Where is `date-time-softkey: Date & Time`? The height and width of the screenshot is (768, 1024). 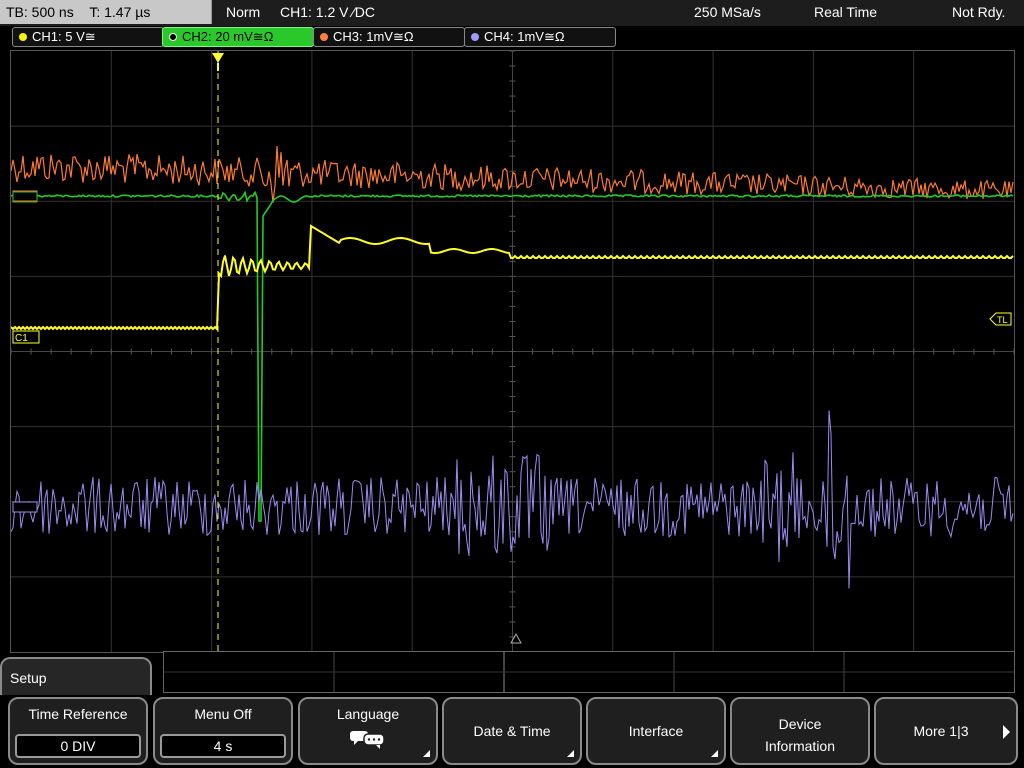 date-time-softkey: Date & Time is located at coordinates (512, 731).